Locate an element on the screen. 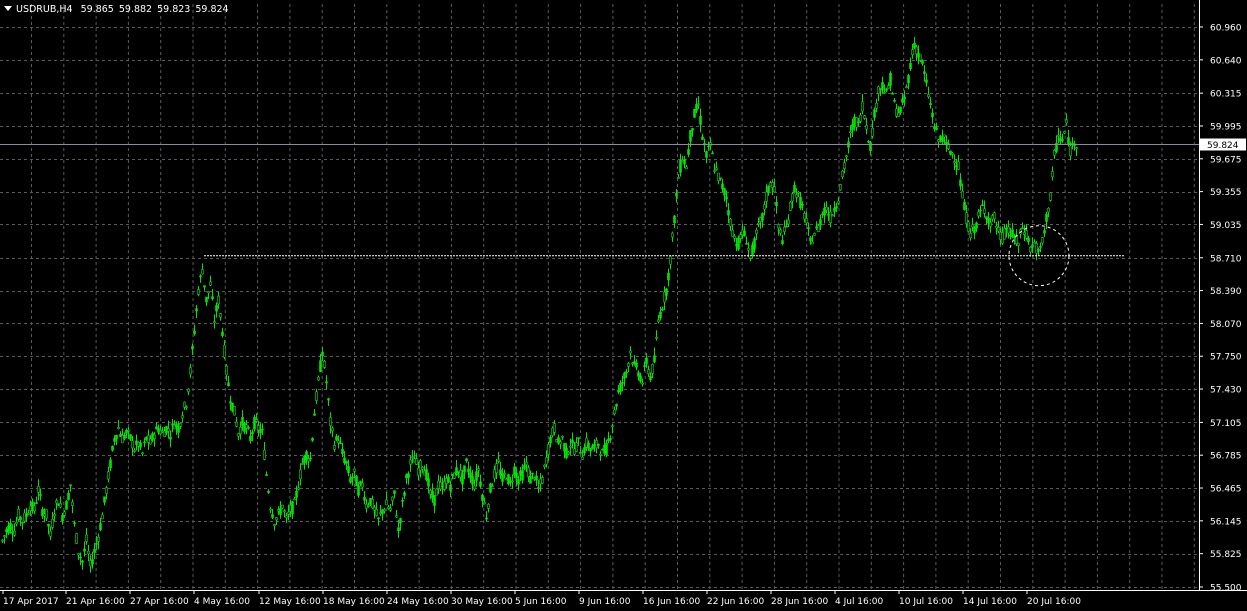 This screenshot has width=1247, height=611. price-tick-label: 56.145 is located at coordinates (1226, 522).